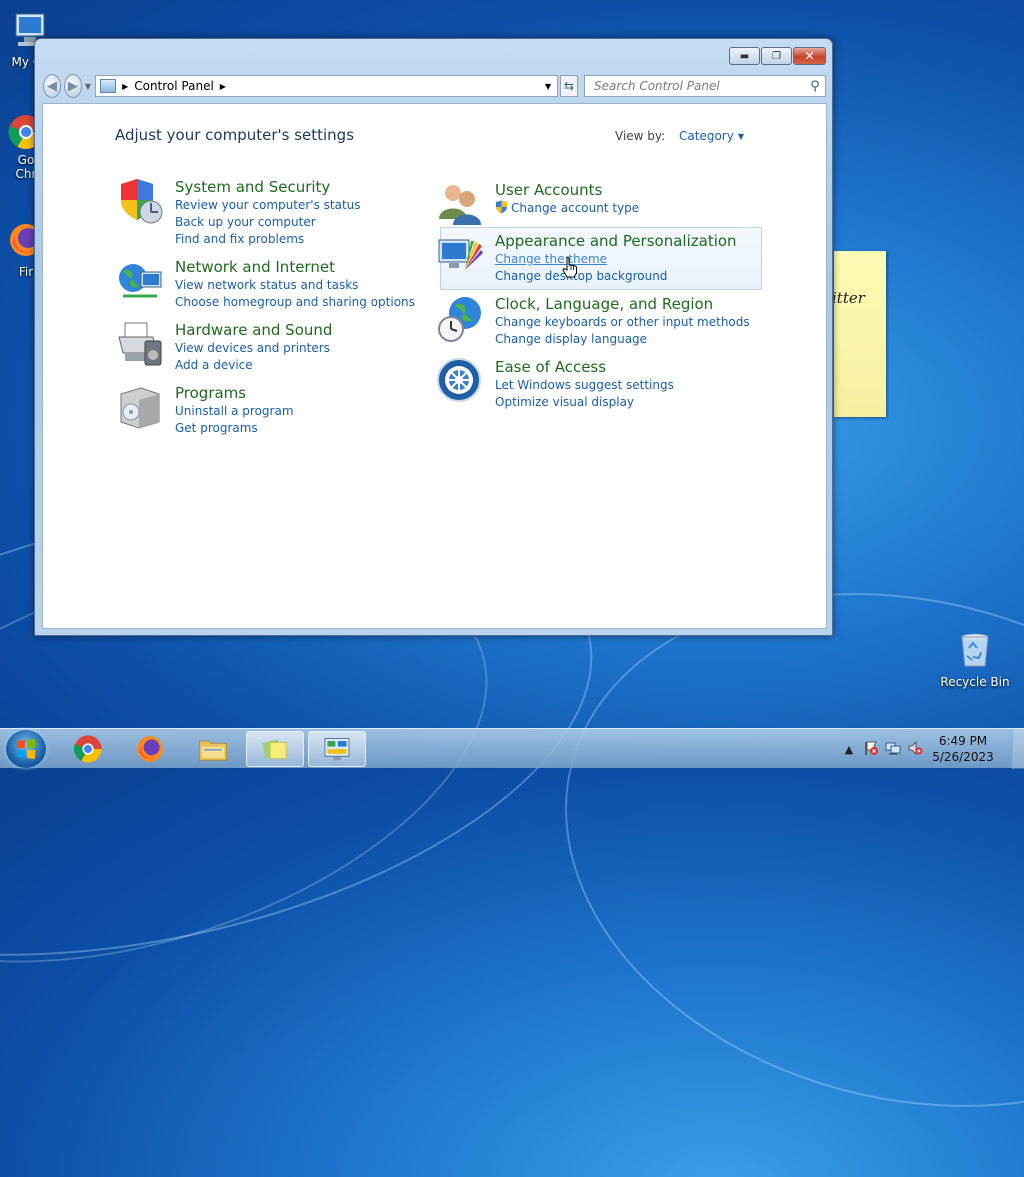 The width and height of the screenshot is (1024, 1177). Describe the element at coordinates (268, 222) in the screenshot. I see `task-link: Back up your computer` at that location.